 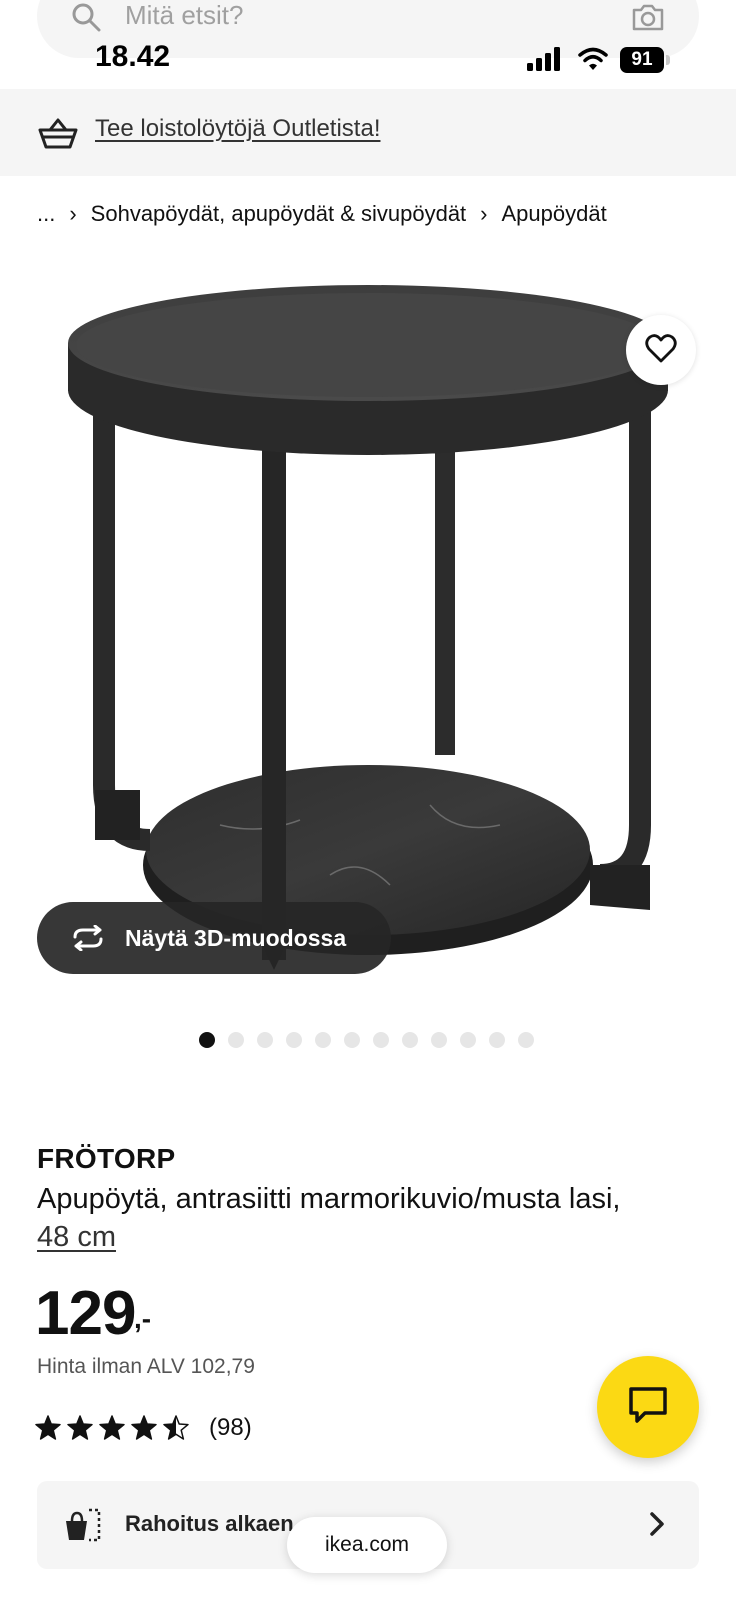 I want to click on browser-url-pill: ikea.com, so click(x=367, y=1545).